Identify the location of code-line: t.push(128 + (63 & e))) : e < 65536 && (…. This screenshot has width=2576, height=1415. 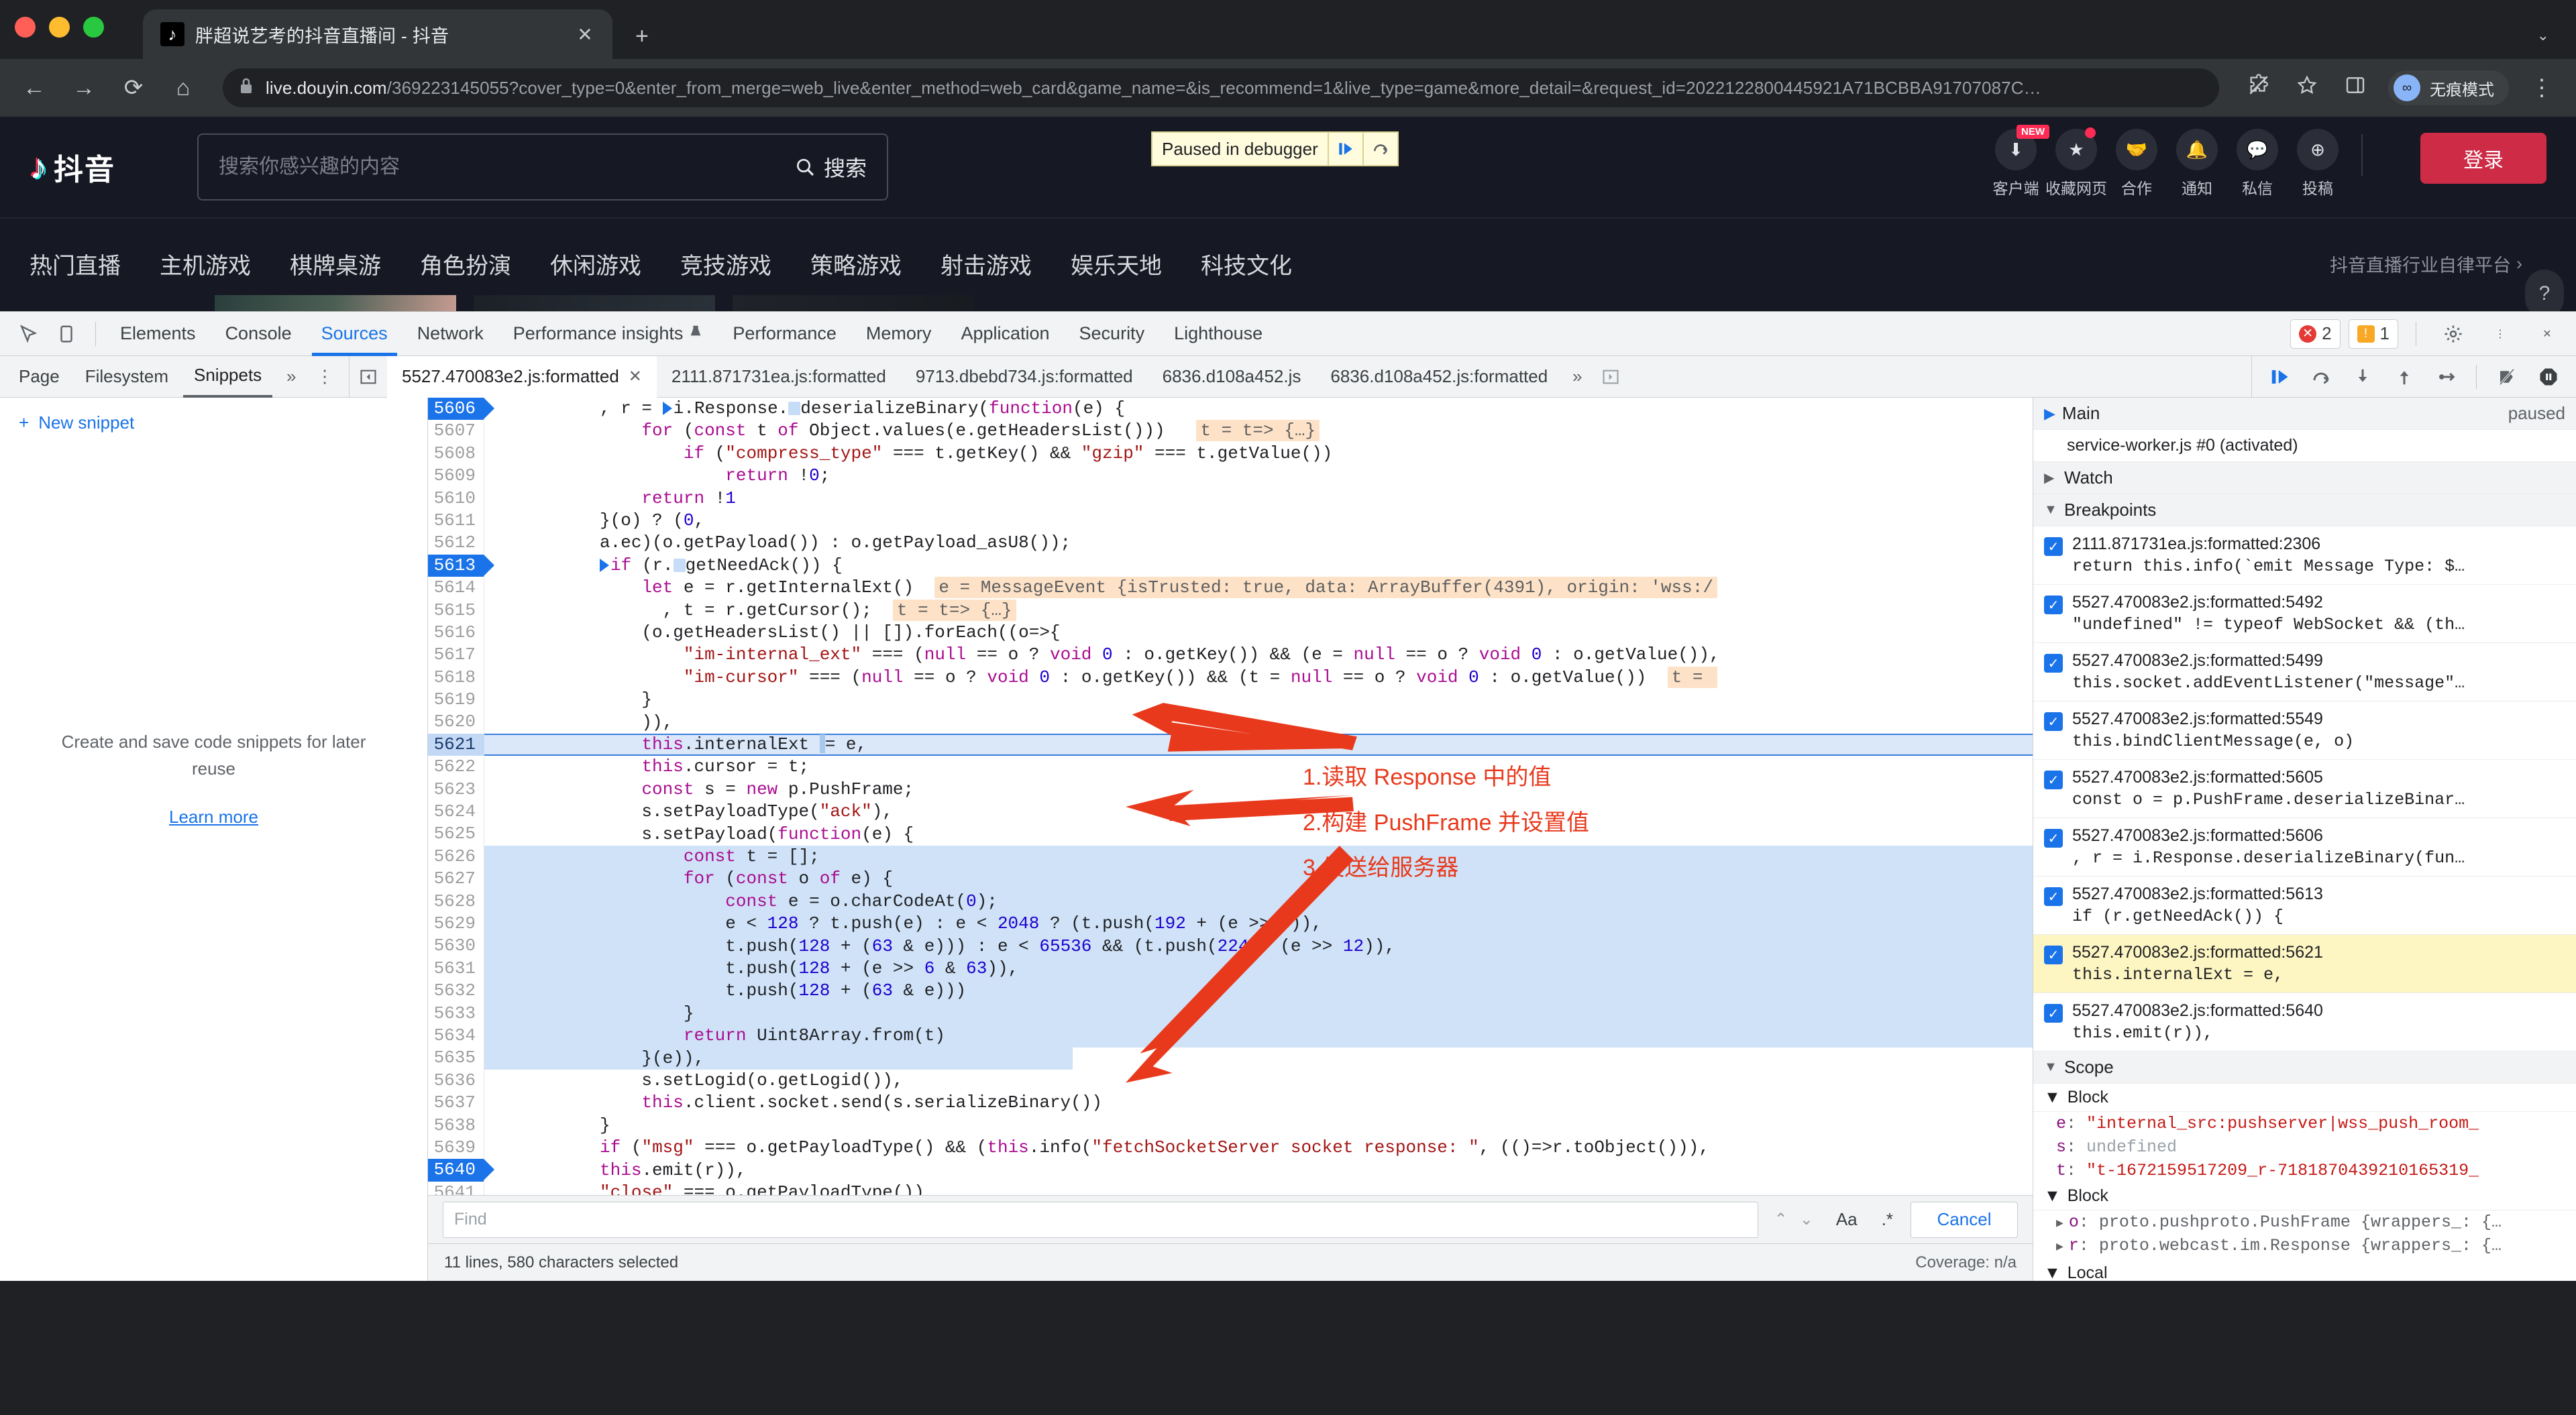
(939, 947).